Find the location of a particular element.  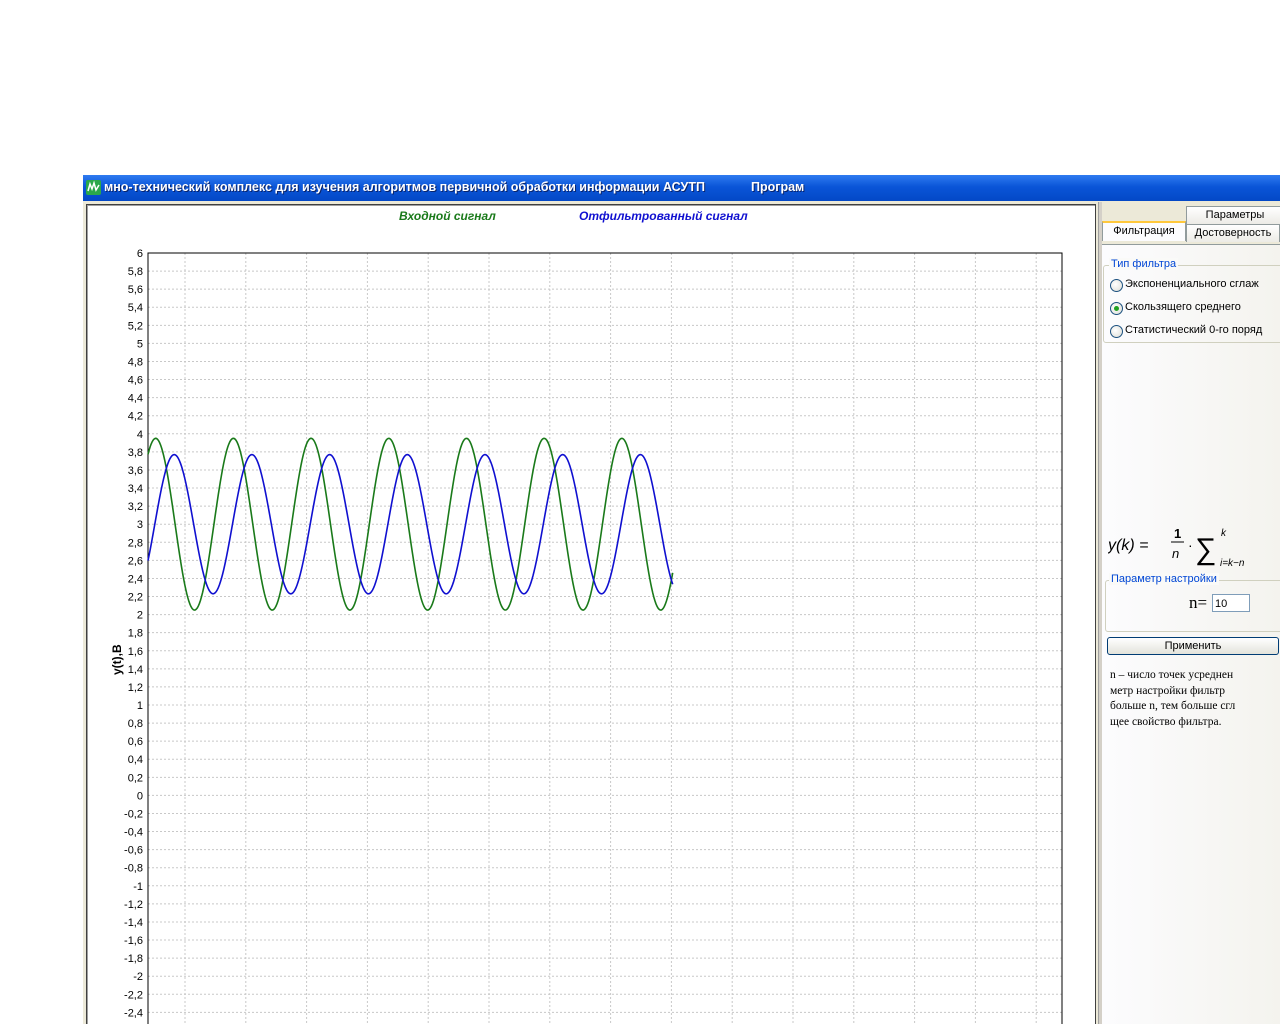

y-tick-label: 6 is located at coordinates (140, 254).